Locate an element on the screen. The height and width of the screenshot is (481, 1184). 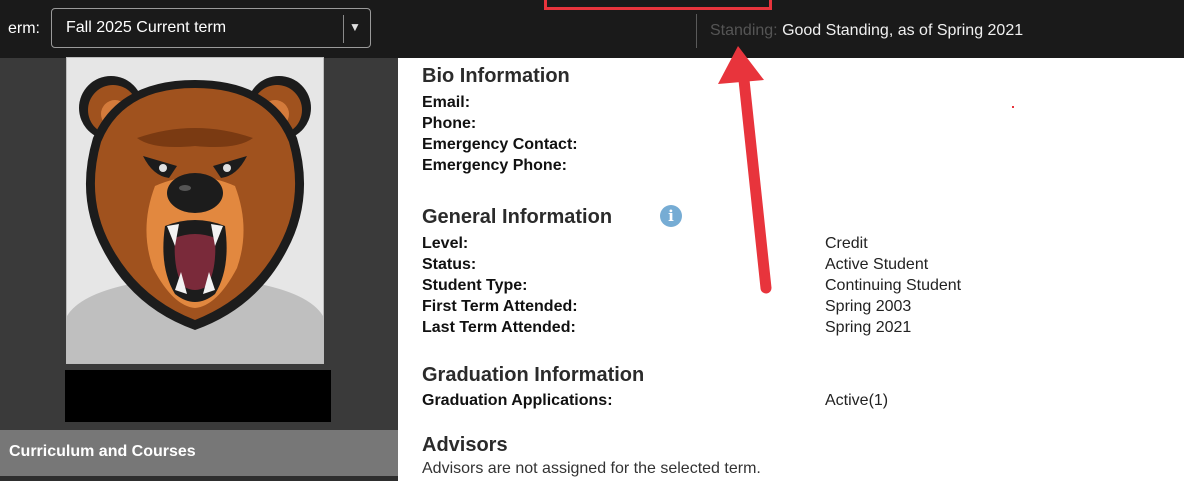
field-value-student-type: Continuing Student is located at coordinates (893, 285).